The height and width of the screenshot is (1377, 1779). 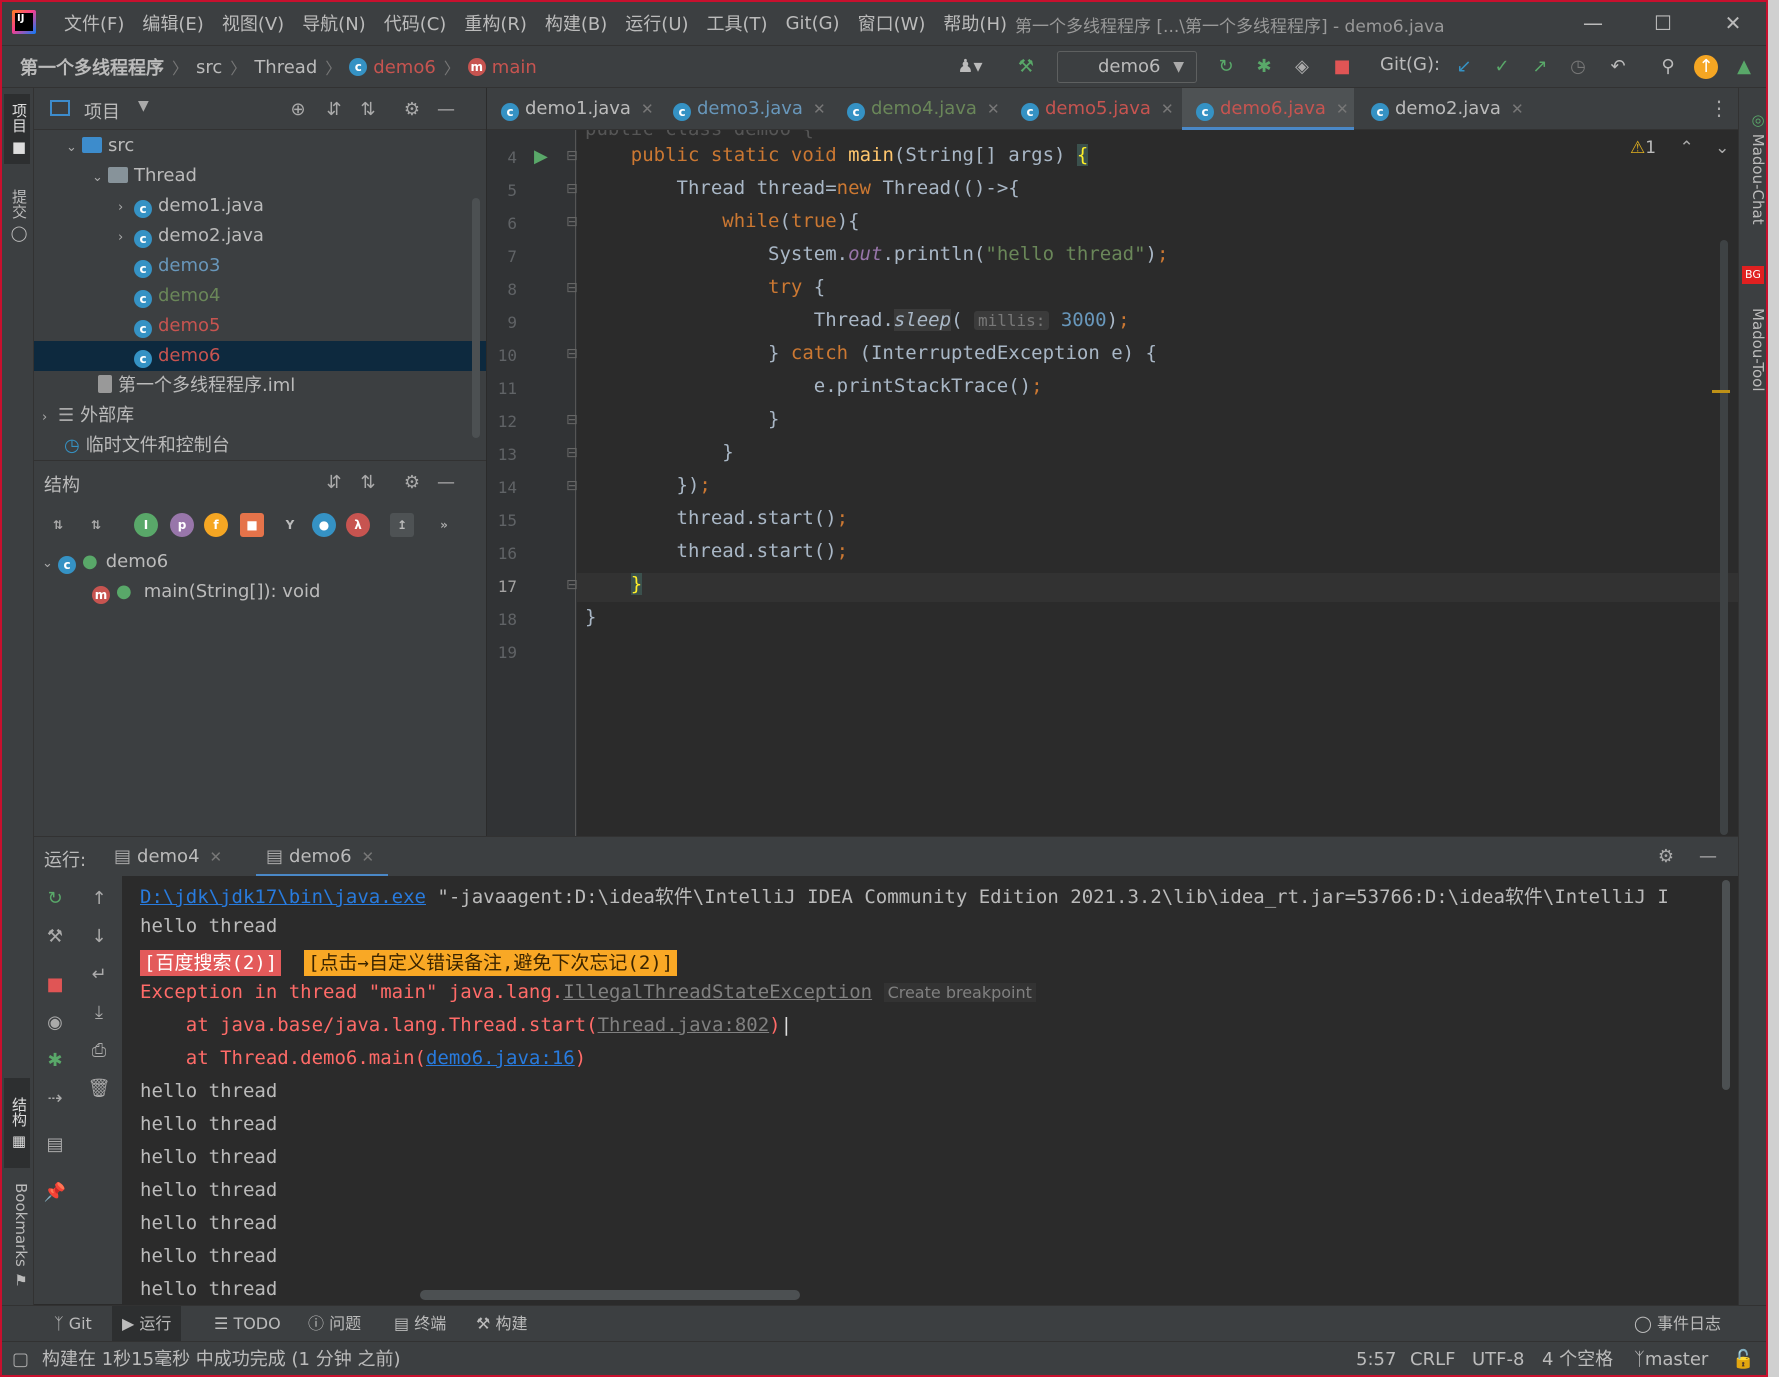 What do you see at coordinates (182, 525) in the screenshot?
I see `property-icon: p` at bounding box center [182, 525].